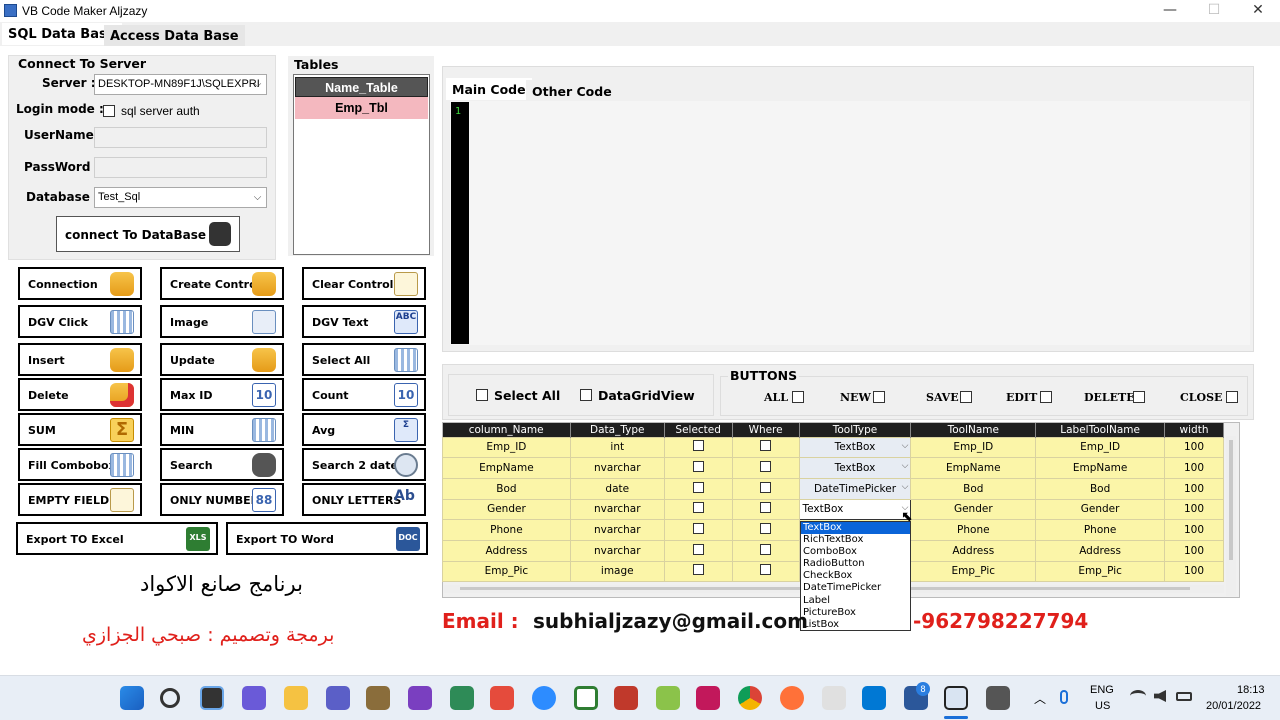 This screenshot has width=1280, height=720. What do you see at coordinates (506, 509) in the screenshot?
I see `grid-cell: Gender` at bounding box center [506, 509].